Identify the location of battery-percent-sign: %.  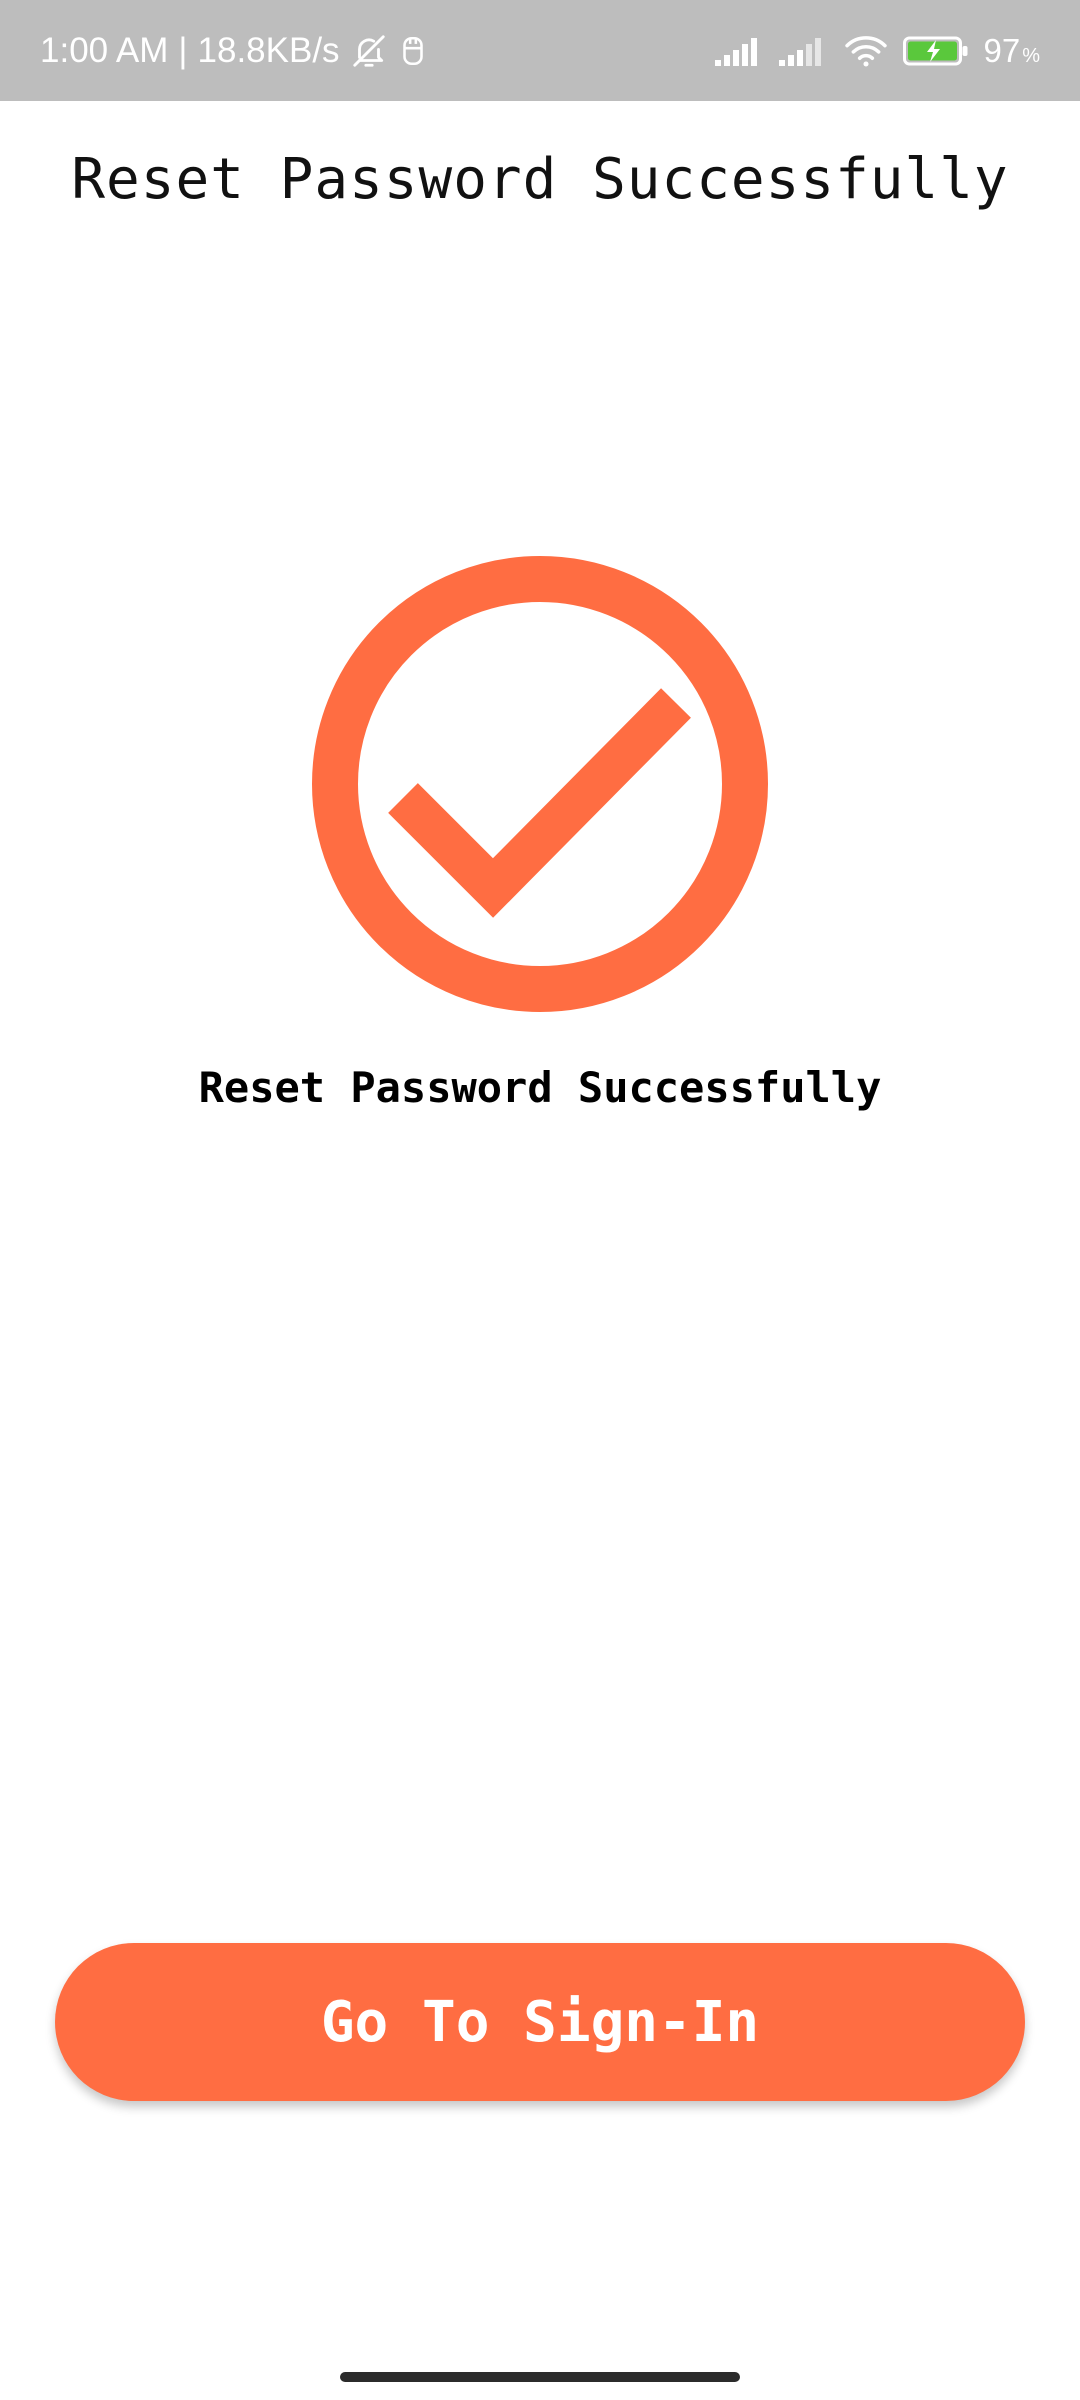
(1031, 55).